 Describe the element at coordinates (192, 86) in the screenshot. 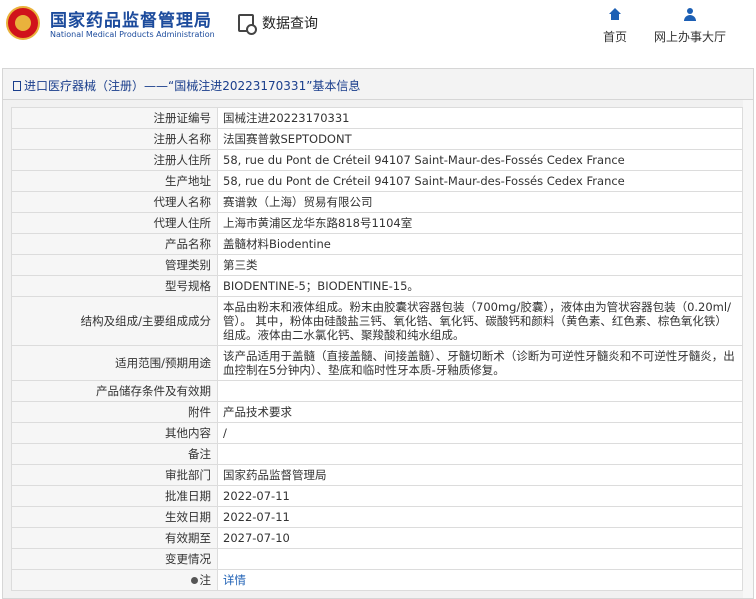

I see `panel-title-text: 进口医疗器械（注册）——“国械注进20223170331”基本信息` at that location.